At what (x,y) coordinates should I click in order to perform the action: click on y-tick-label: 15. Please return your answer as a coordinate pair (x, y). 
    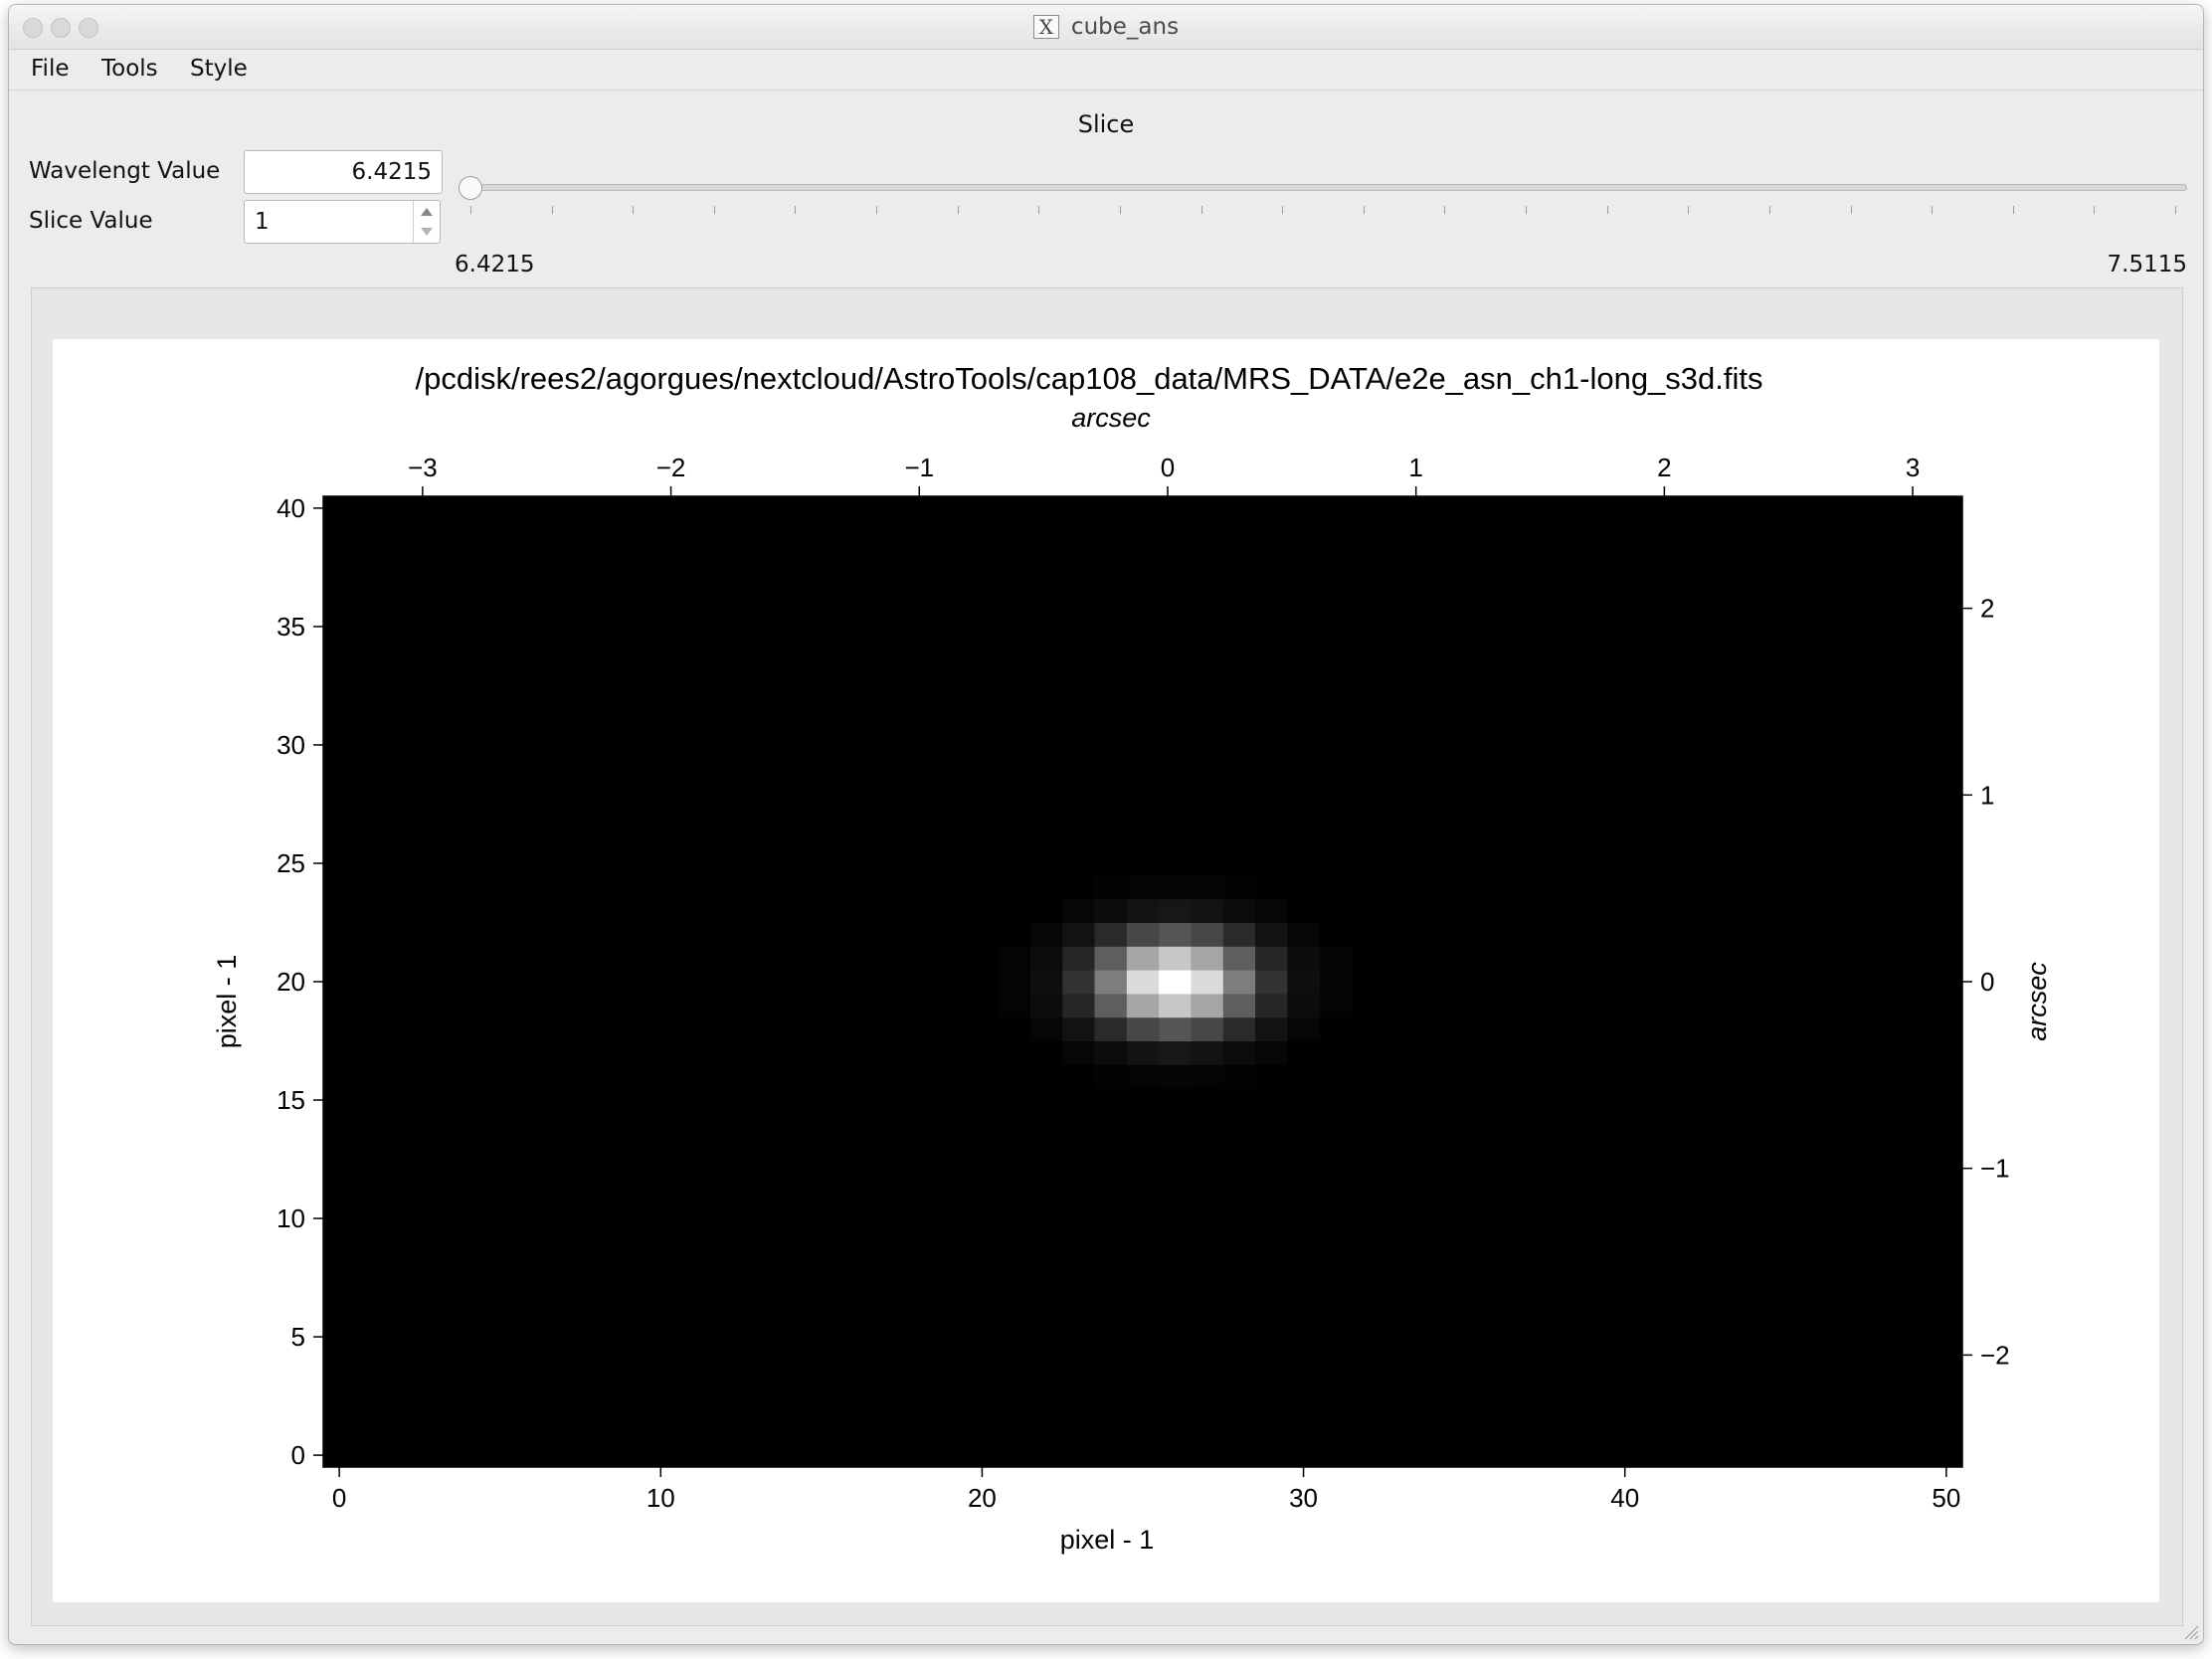
    Looking at the image, I should click on (290, 1100).